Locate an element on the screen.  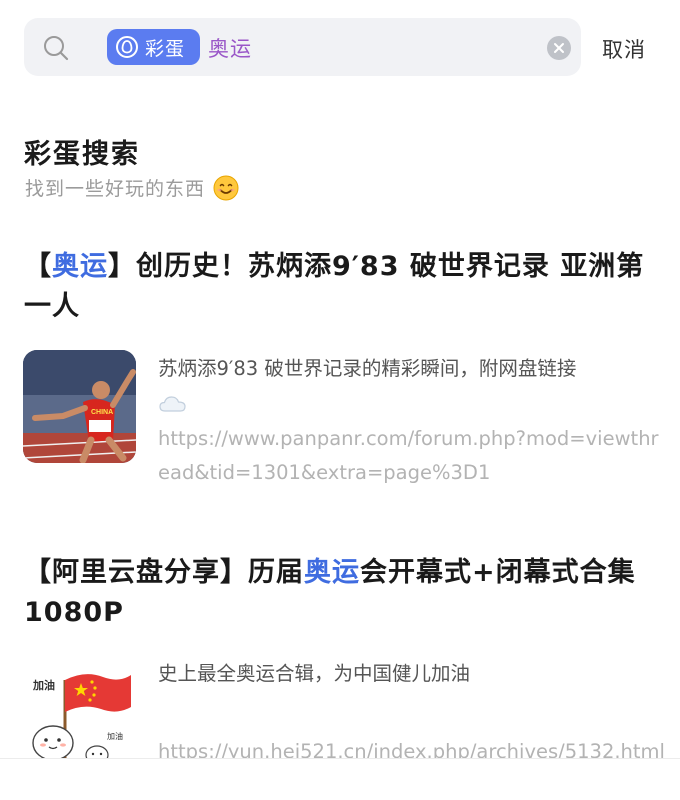
section-title: 彩蛋搜索 is located at coordinates (82, 154).